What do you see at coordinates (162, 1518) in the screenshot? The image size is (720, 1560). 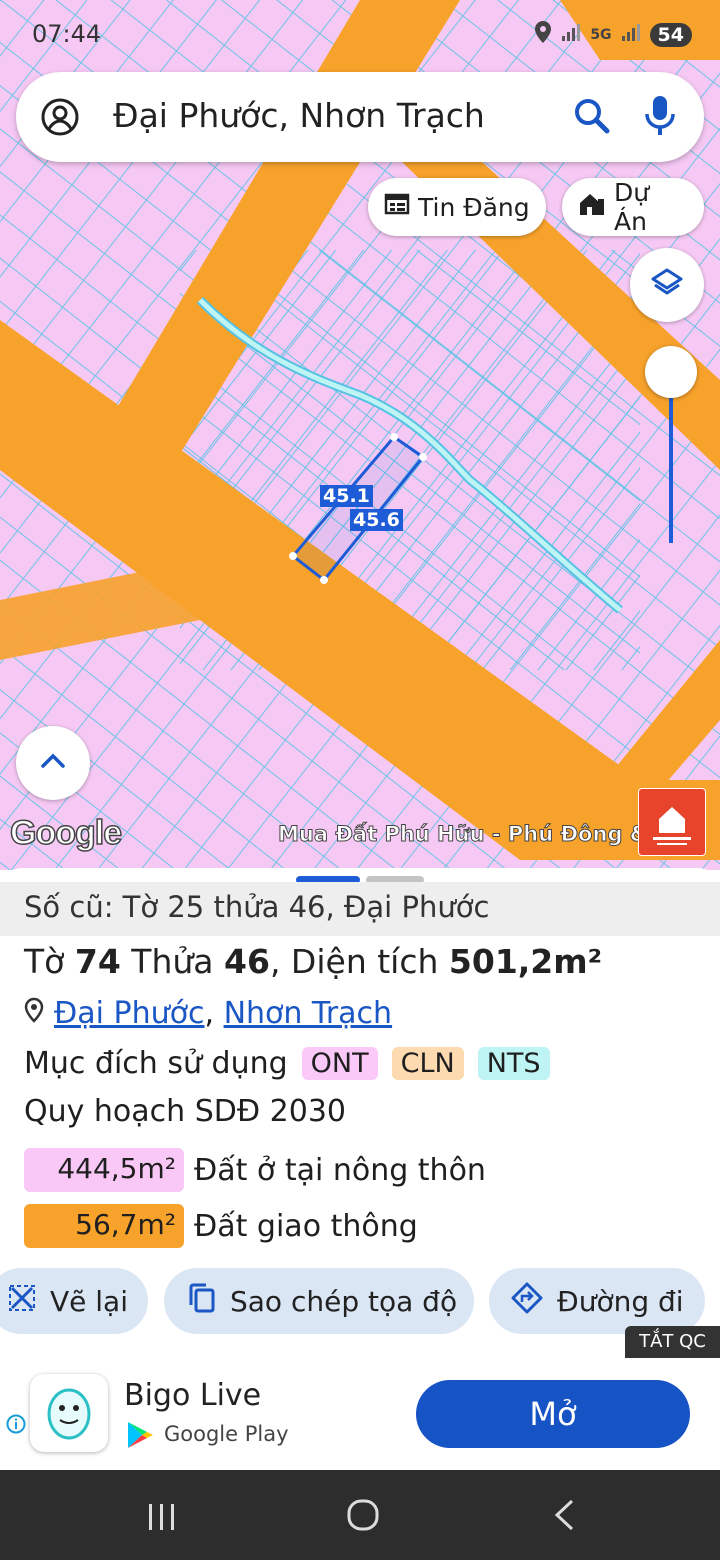 I see `recent-apps-icon` at bounding box center [162, 1518].